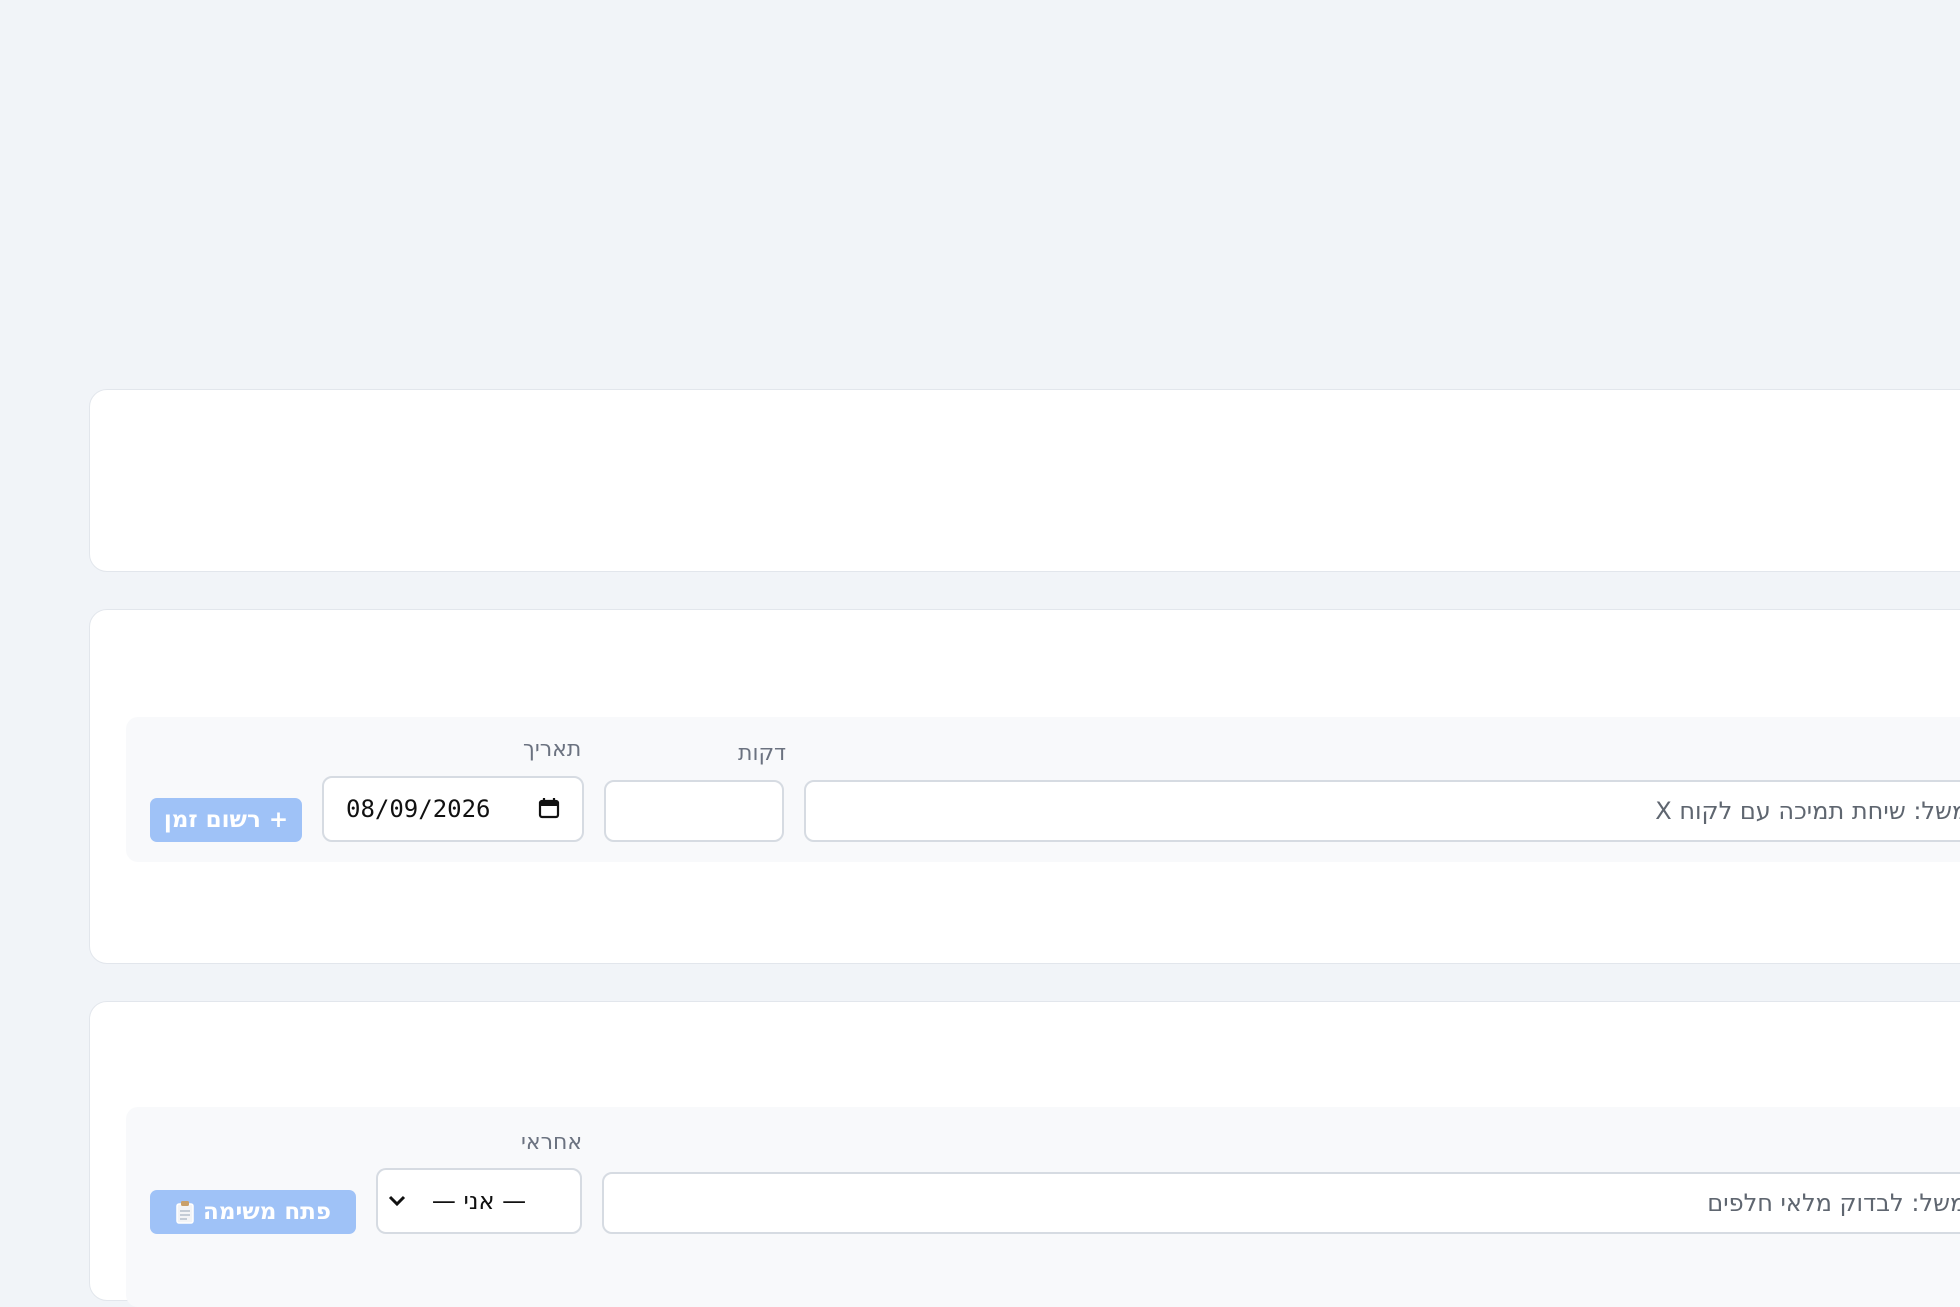 The image size is (1960, 1307). What do you see at coordinates (1833, 1203) in the screenshot?
I see `task-description-placeholder: למשל: לבדוק מלאי חלפים` at bounding box center [1833, 1203].